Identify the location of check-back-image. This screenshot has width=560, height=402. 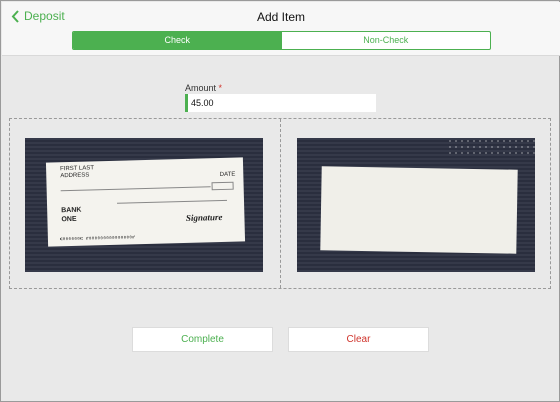
(415, 205).